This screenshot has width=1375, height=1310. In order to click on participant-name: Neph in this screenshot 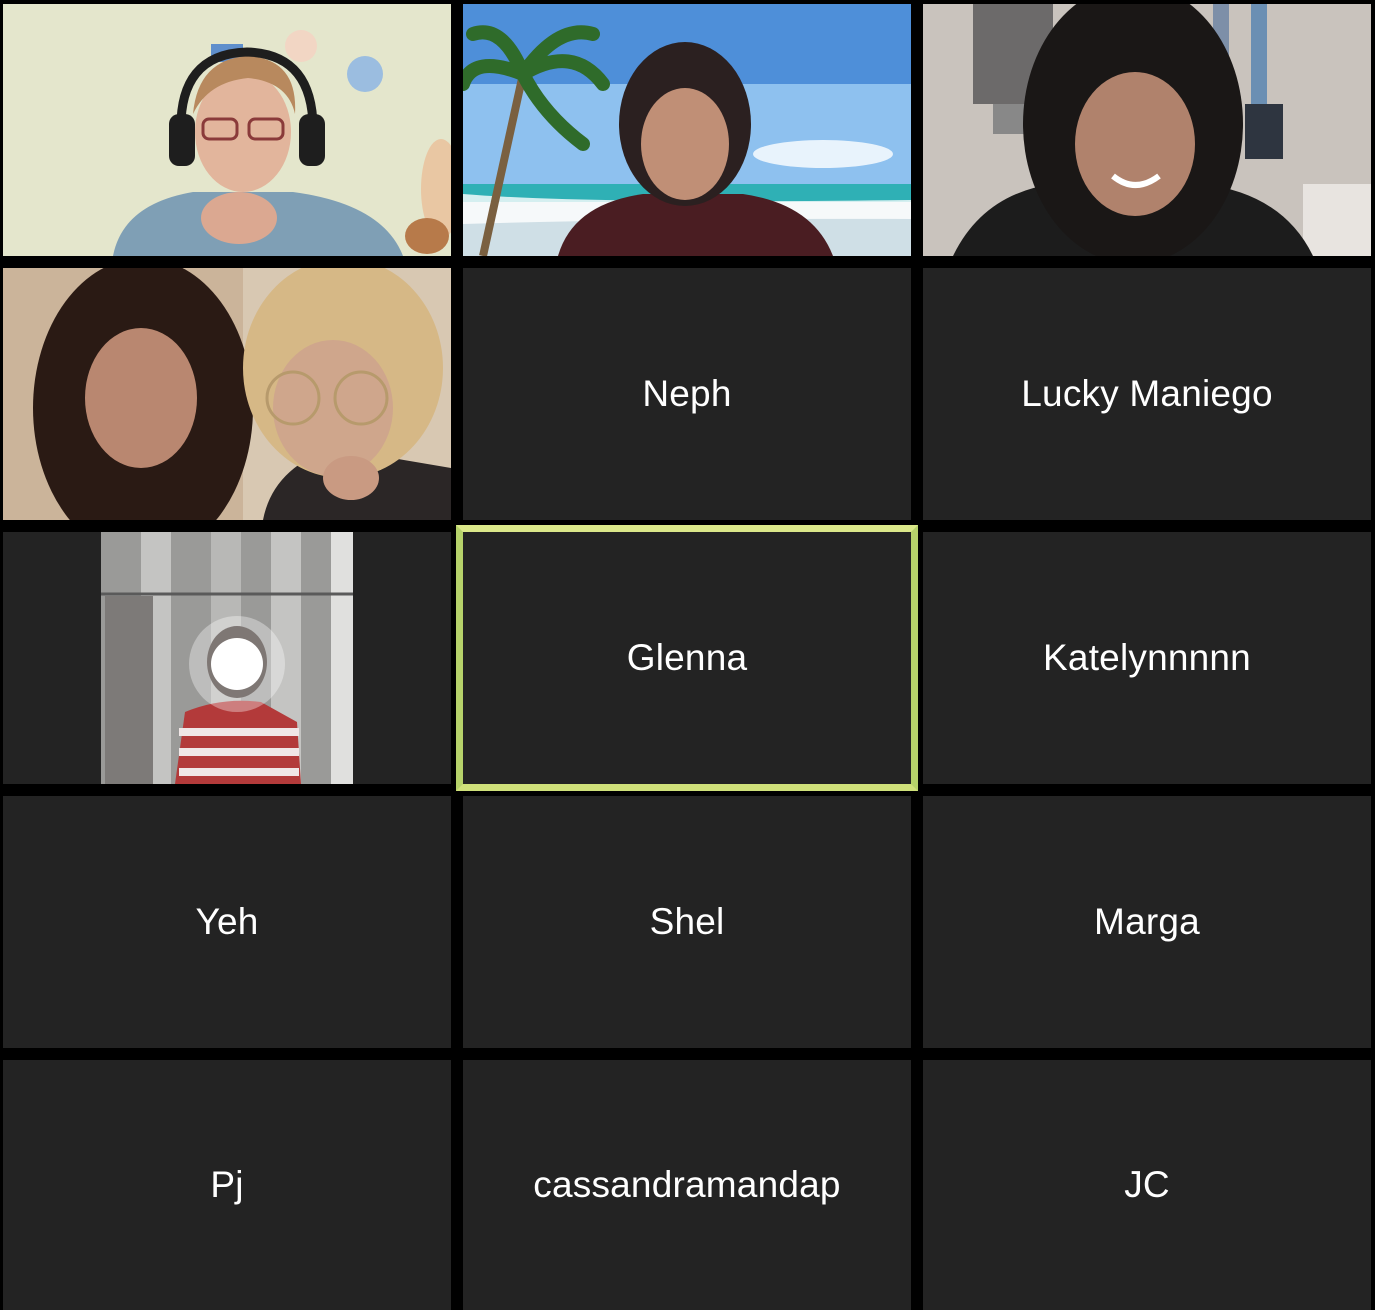, I will do `click(687, 393)`.